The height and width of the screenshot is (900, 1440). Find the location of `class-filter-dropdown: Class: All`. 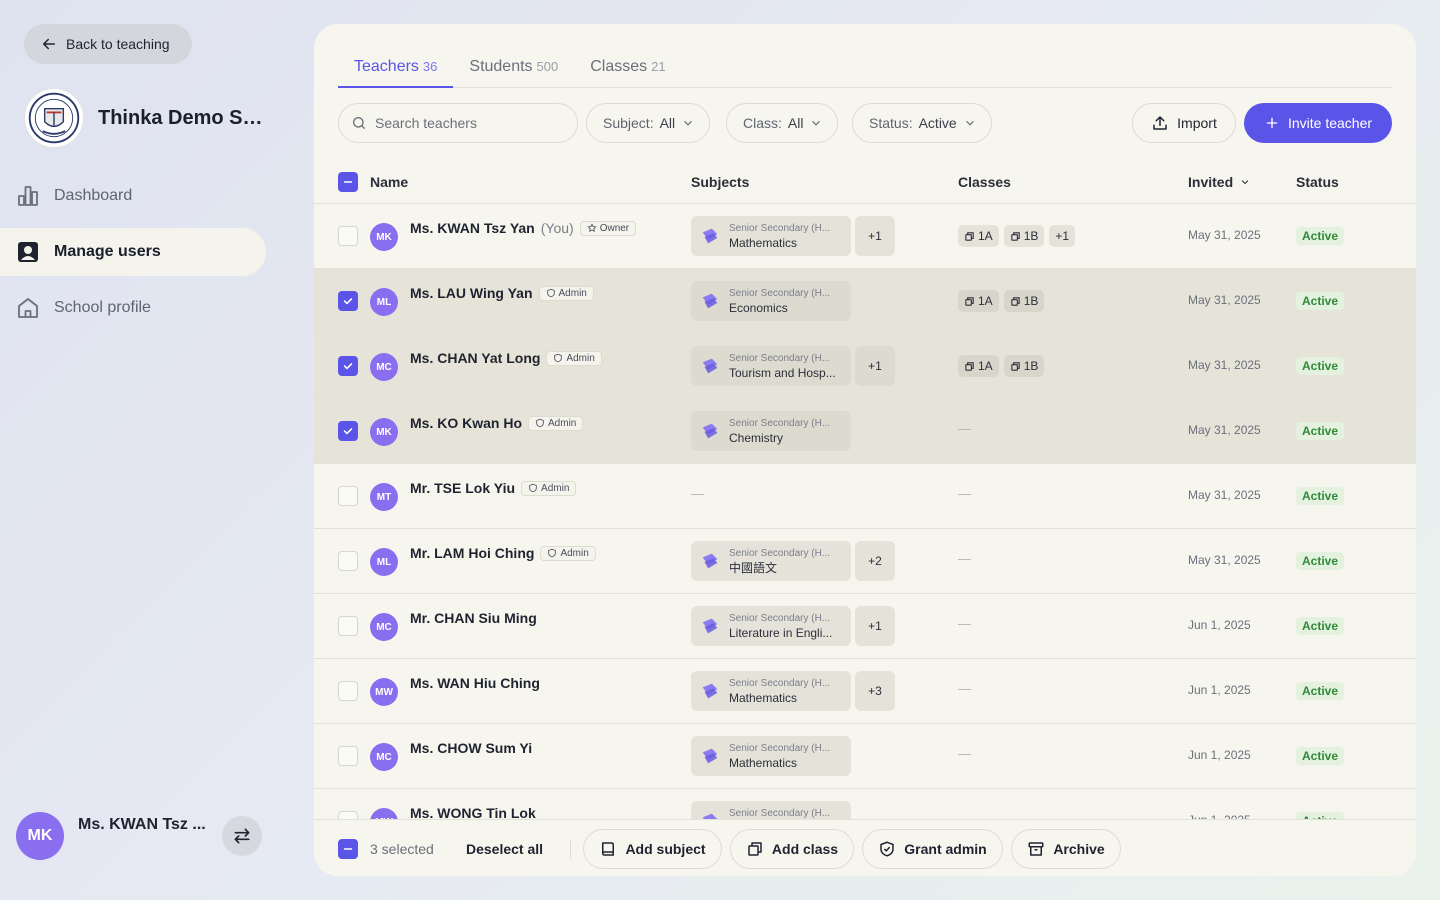

class-filter-dropdown: Class: All is located at coordinates (782, 123).